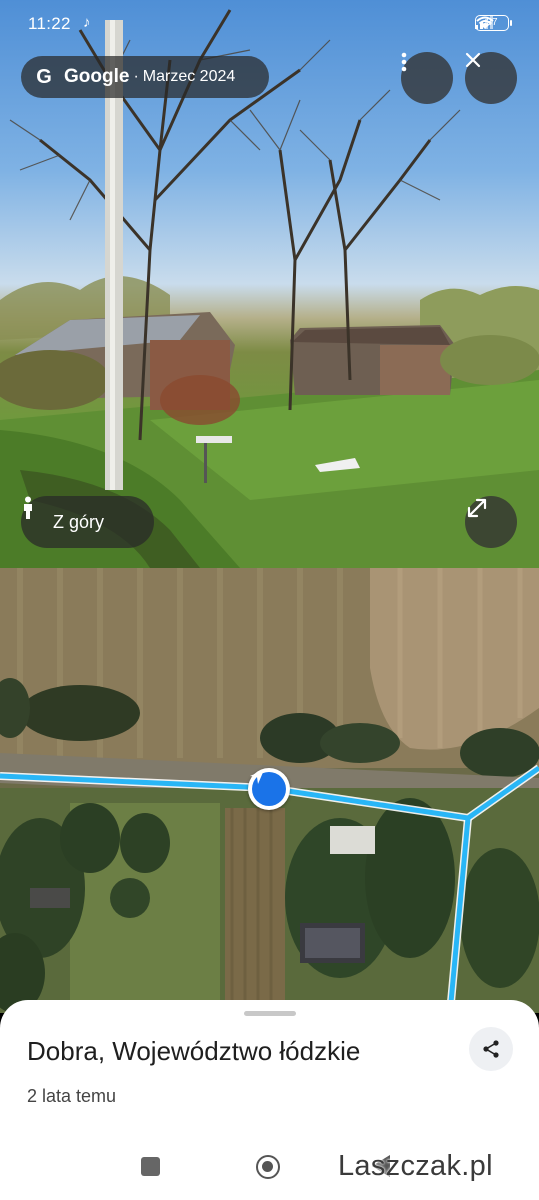  I want to click on more-vert-icon, so click(404, 62).